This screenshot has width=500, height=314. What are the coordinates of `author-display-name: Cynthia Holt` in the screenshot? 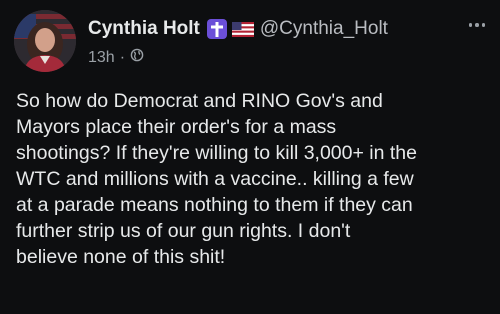 It's located at (144, 29).